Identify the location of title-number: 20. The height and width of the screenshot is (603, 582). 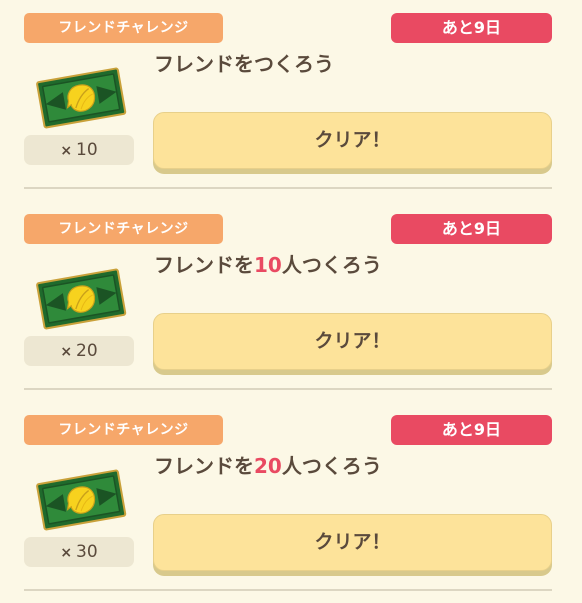
(268, 466).